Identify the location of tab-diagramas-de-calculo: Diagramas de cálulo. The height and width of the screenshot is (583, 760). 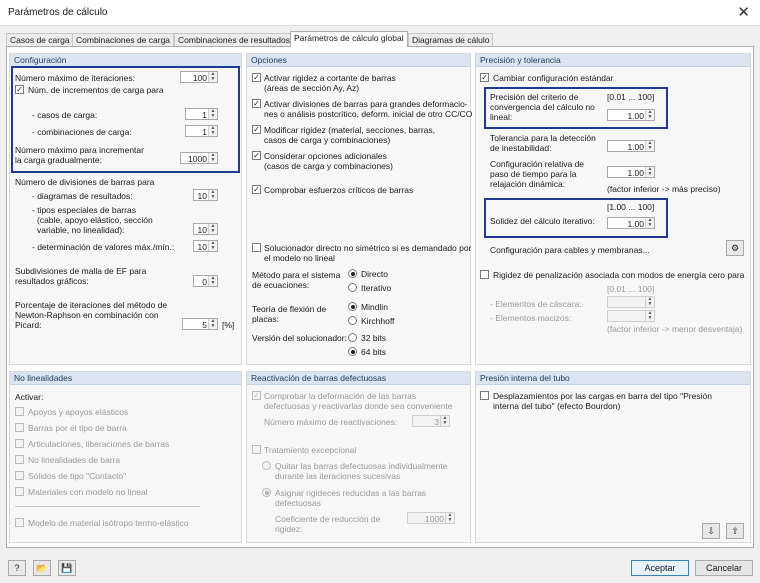
(451, 39).